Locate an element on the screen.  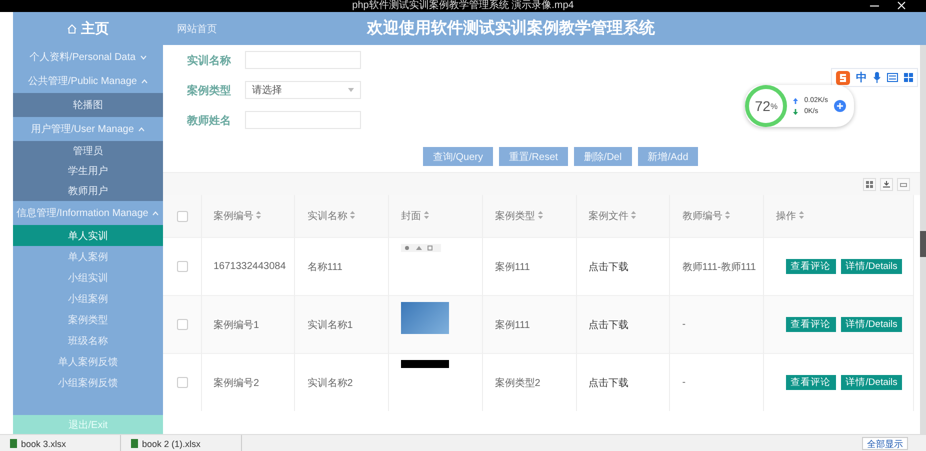
ime-mode: 中 is located at coordinates (861, 77).